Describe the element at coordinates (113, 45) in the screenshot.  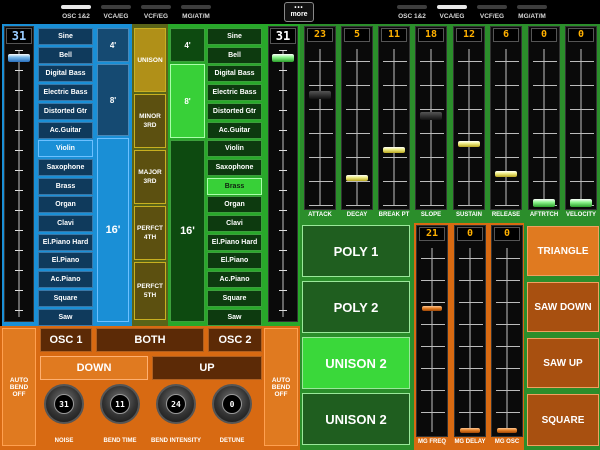
I see `osc1-octave-4: 4'` at that location.